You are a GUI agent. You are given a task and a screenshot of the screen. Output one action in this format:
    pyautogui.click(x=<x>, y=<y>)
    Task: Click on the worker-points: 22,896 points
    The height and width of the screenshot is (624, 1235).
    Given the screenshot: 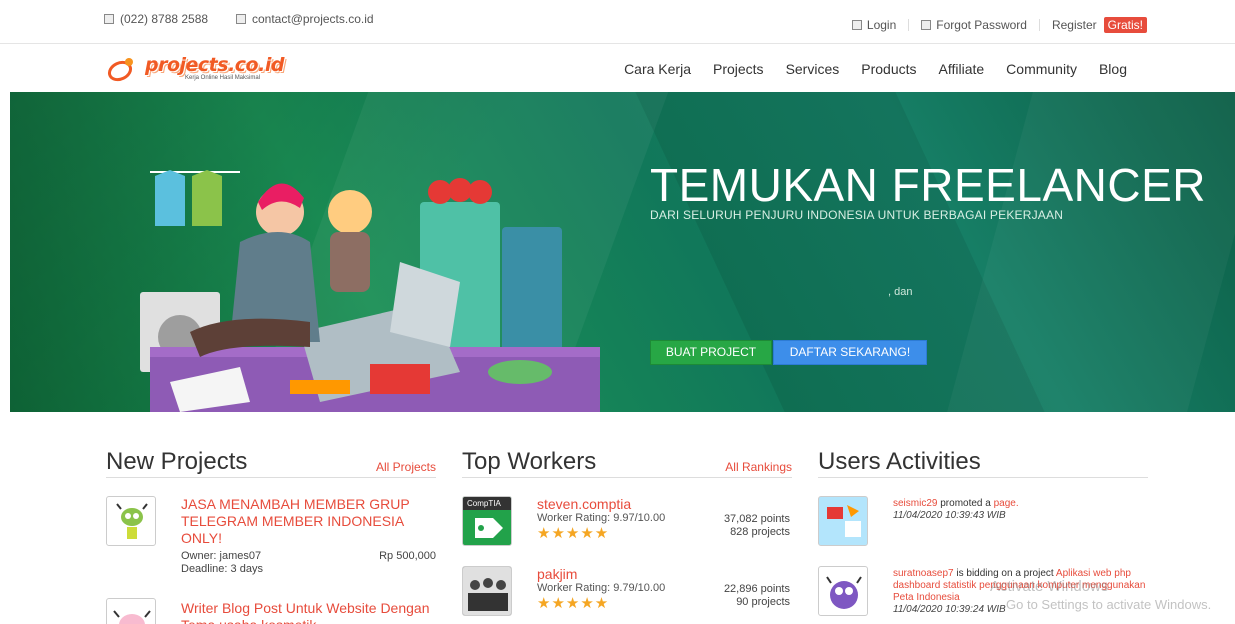 What is the action you would take?
    pyautogui.click(x=756, y=589)
    